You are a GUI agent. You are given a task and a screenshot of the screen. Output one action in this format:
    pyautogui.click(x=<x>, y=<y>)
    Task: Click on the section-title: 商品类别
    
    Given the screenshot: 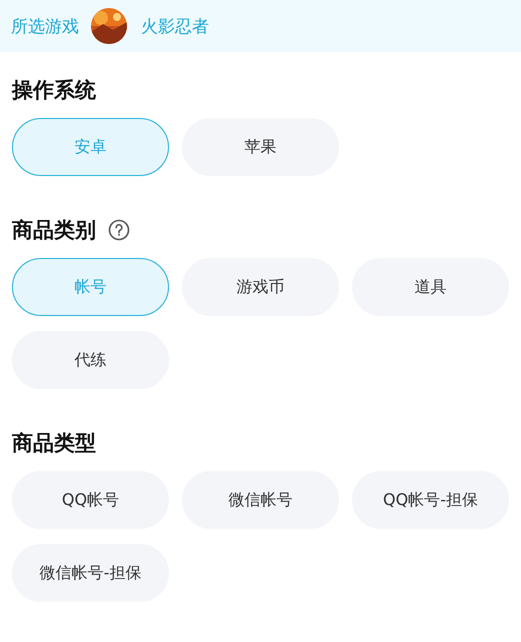 What is the action you would take?
    pyautogui.click(x=54, y=230)
    